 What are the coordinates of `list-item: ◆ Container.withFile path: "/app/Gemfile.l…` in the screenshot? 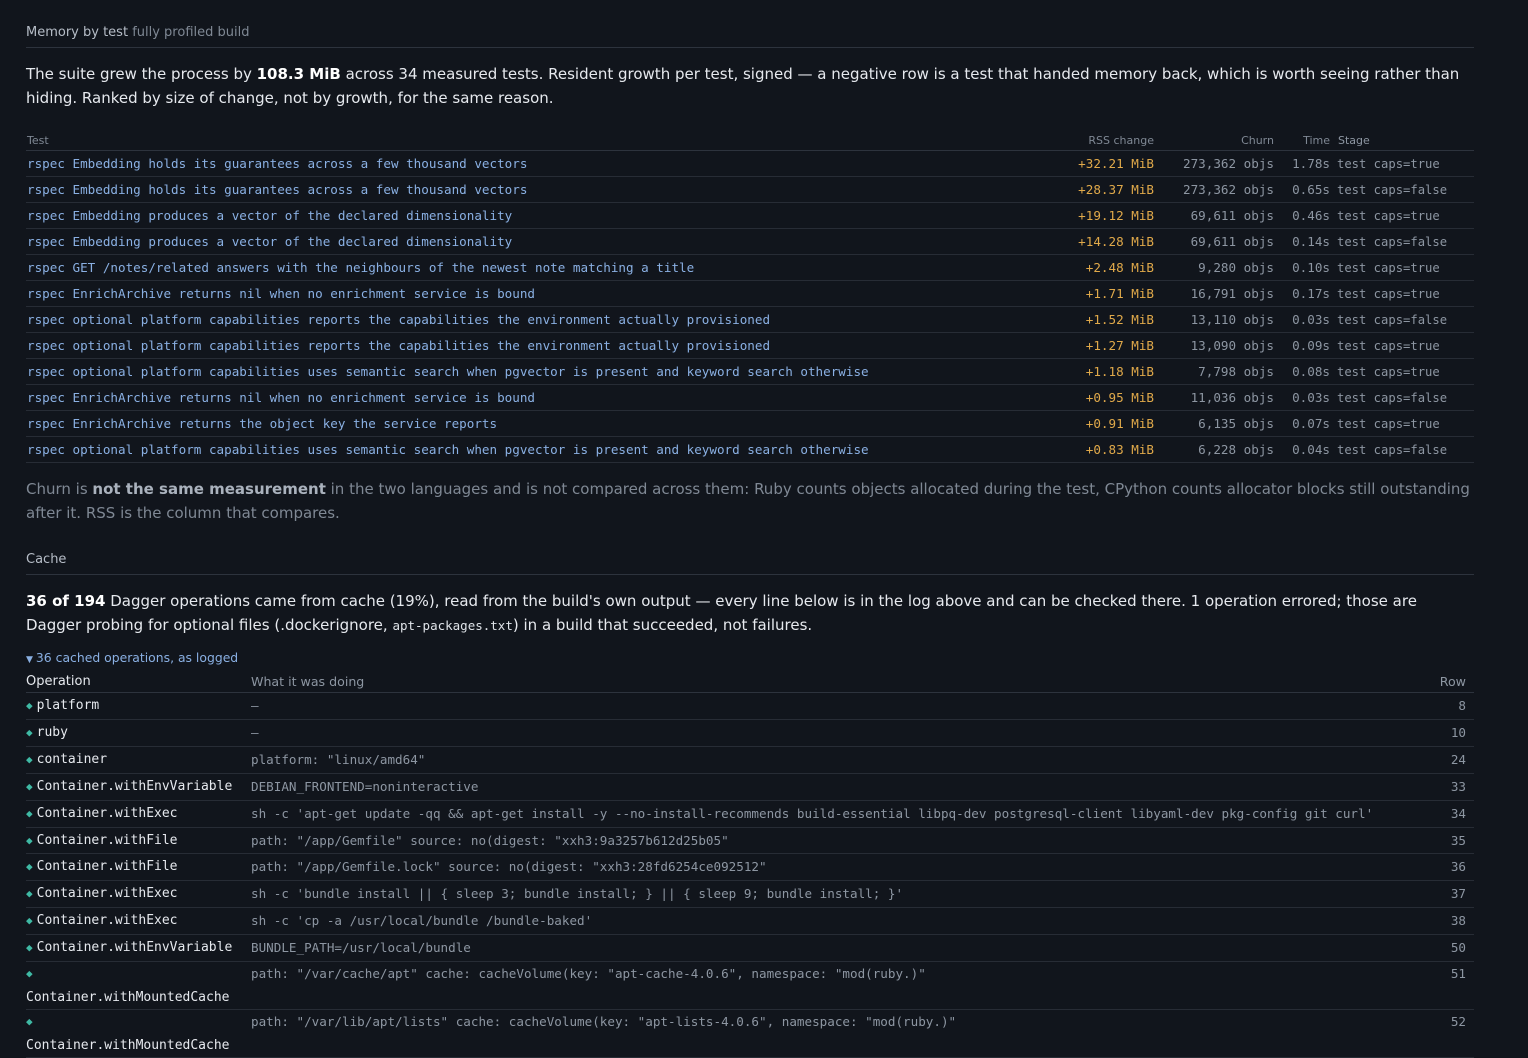 It's located at (750, 867).